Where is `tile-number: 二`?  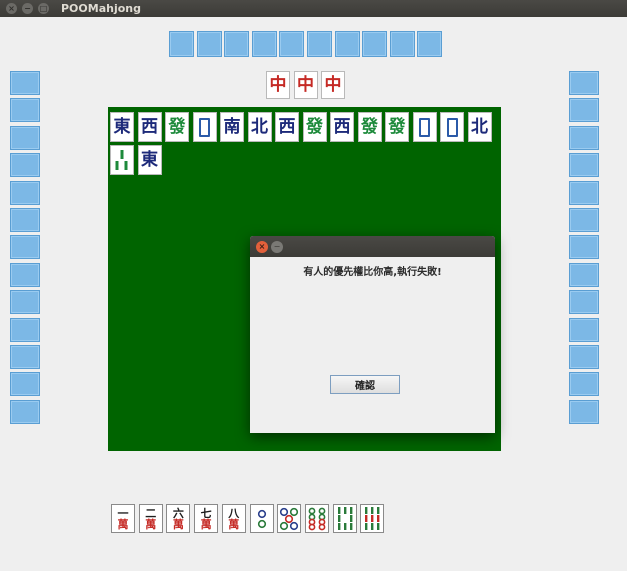 tile-number: 二 is located at coordinates (151, 513).